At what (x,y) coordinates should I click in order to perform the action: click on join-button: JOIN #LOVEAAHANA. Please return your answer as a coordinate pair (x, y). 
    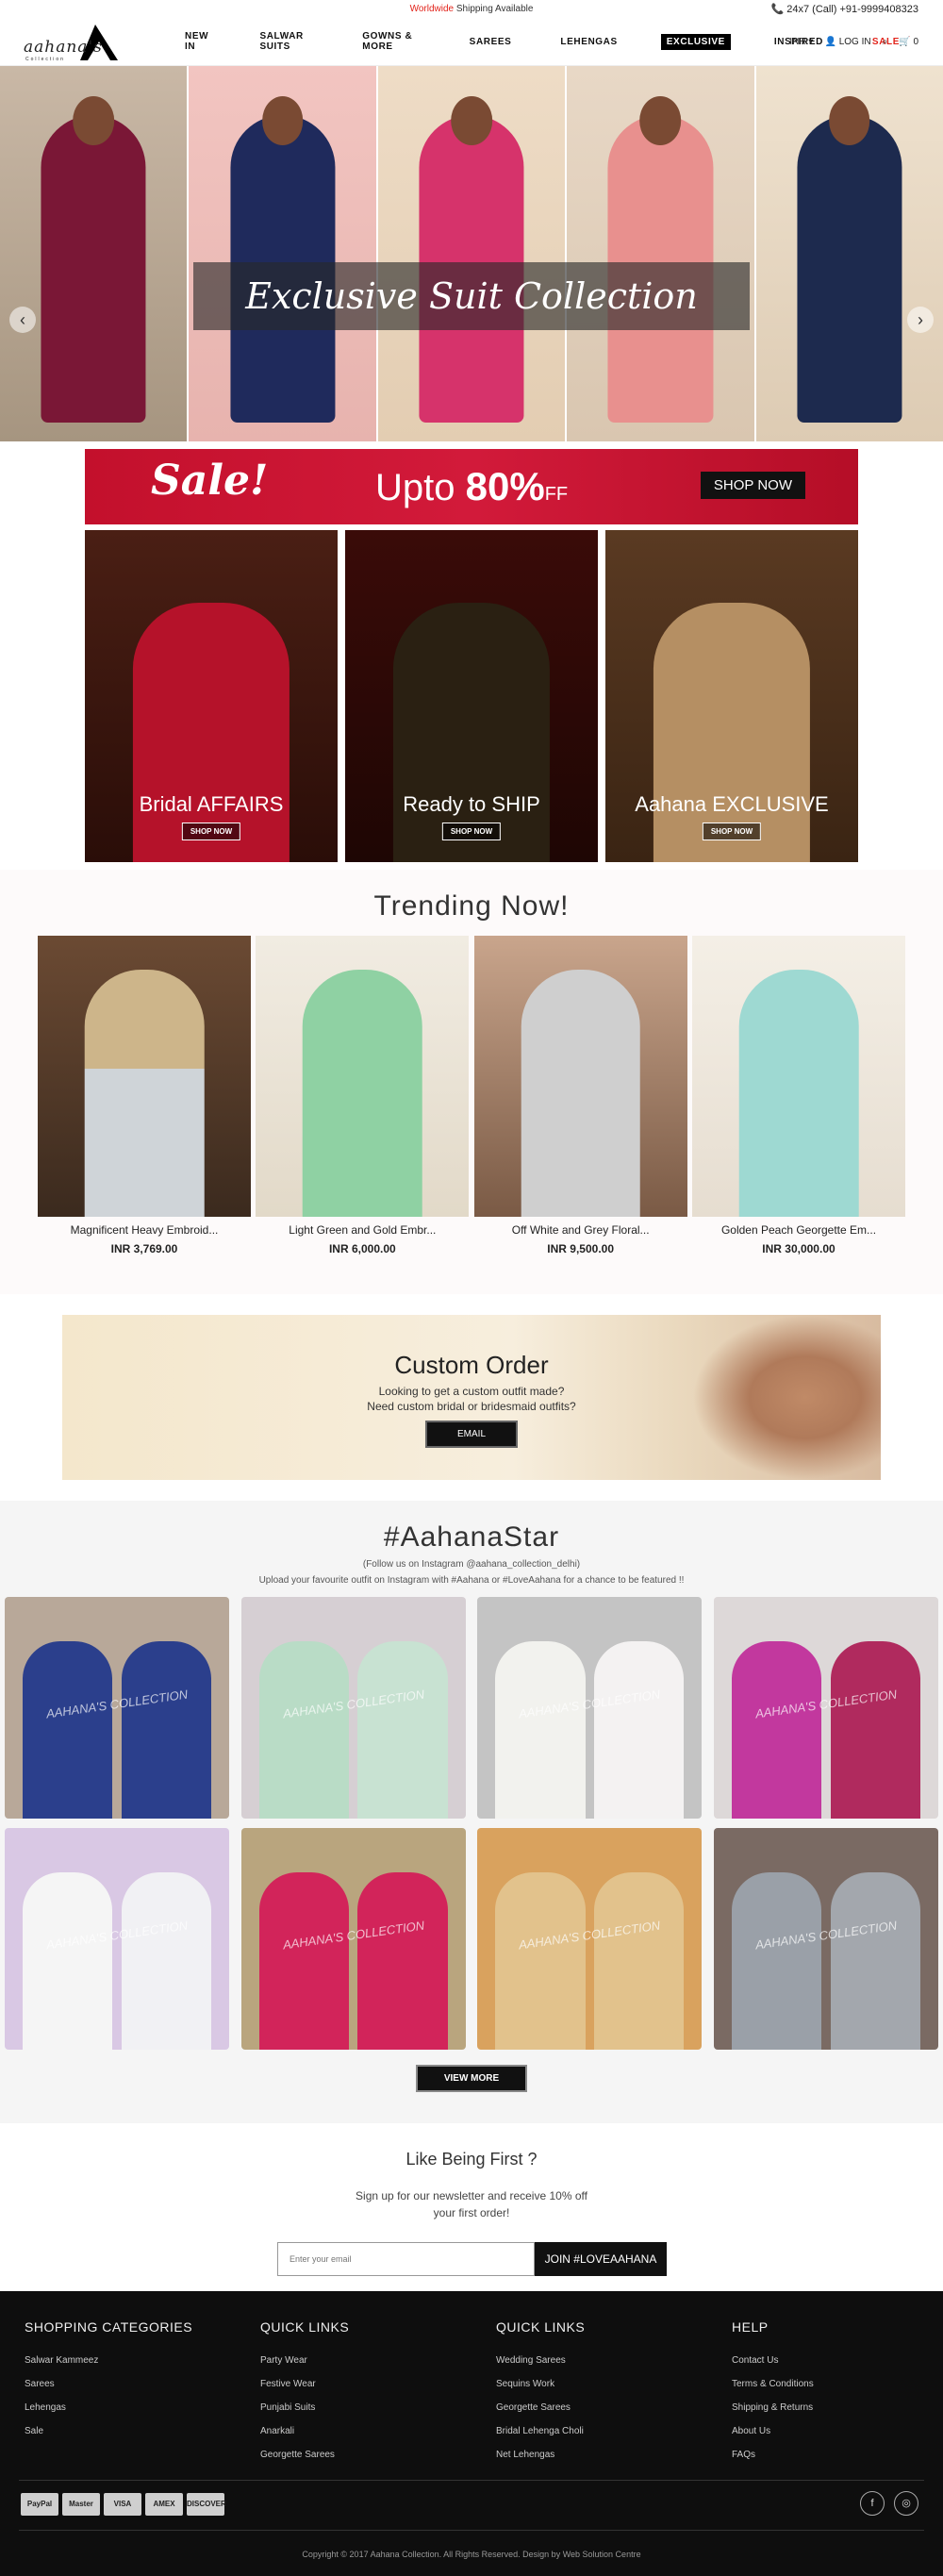
    Looking at the image, I should click on (601, 2259).